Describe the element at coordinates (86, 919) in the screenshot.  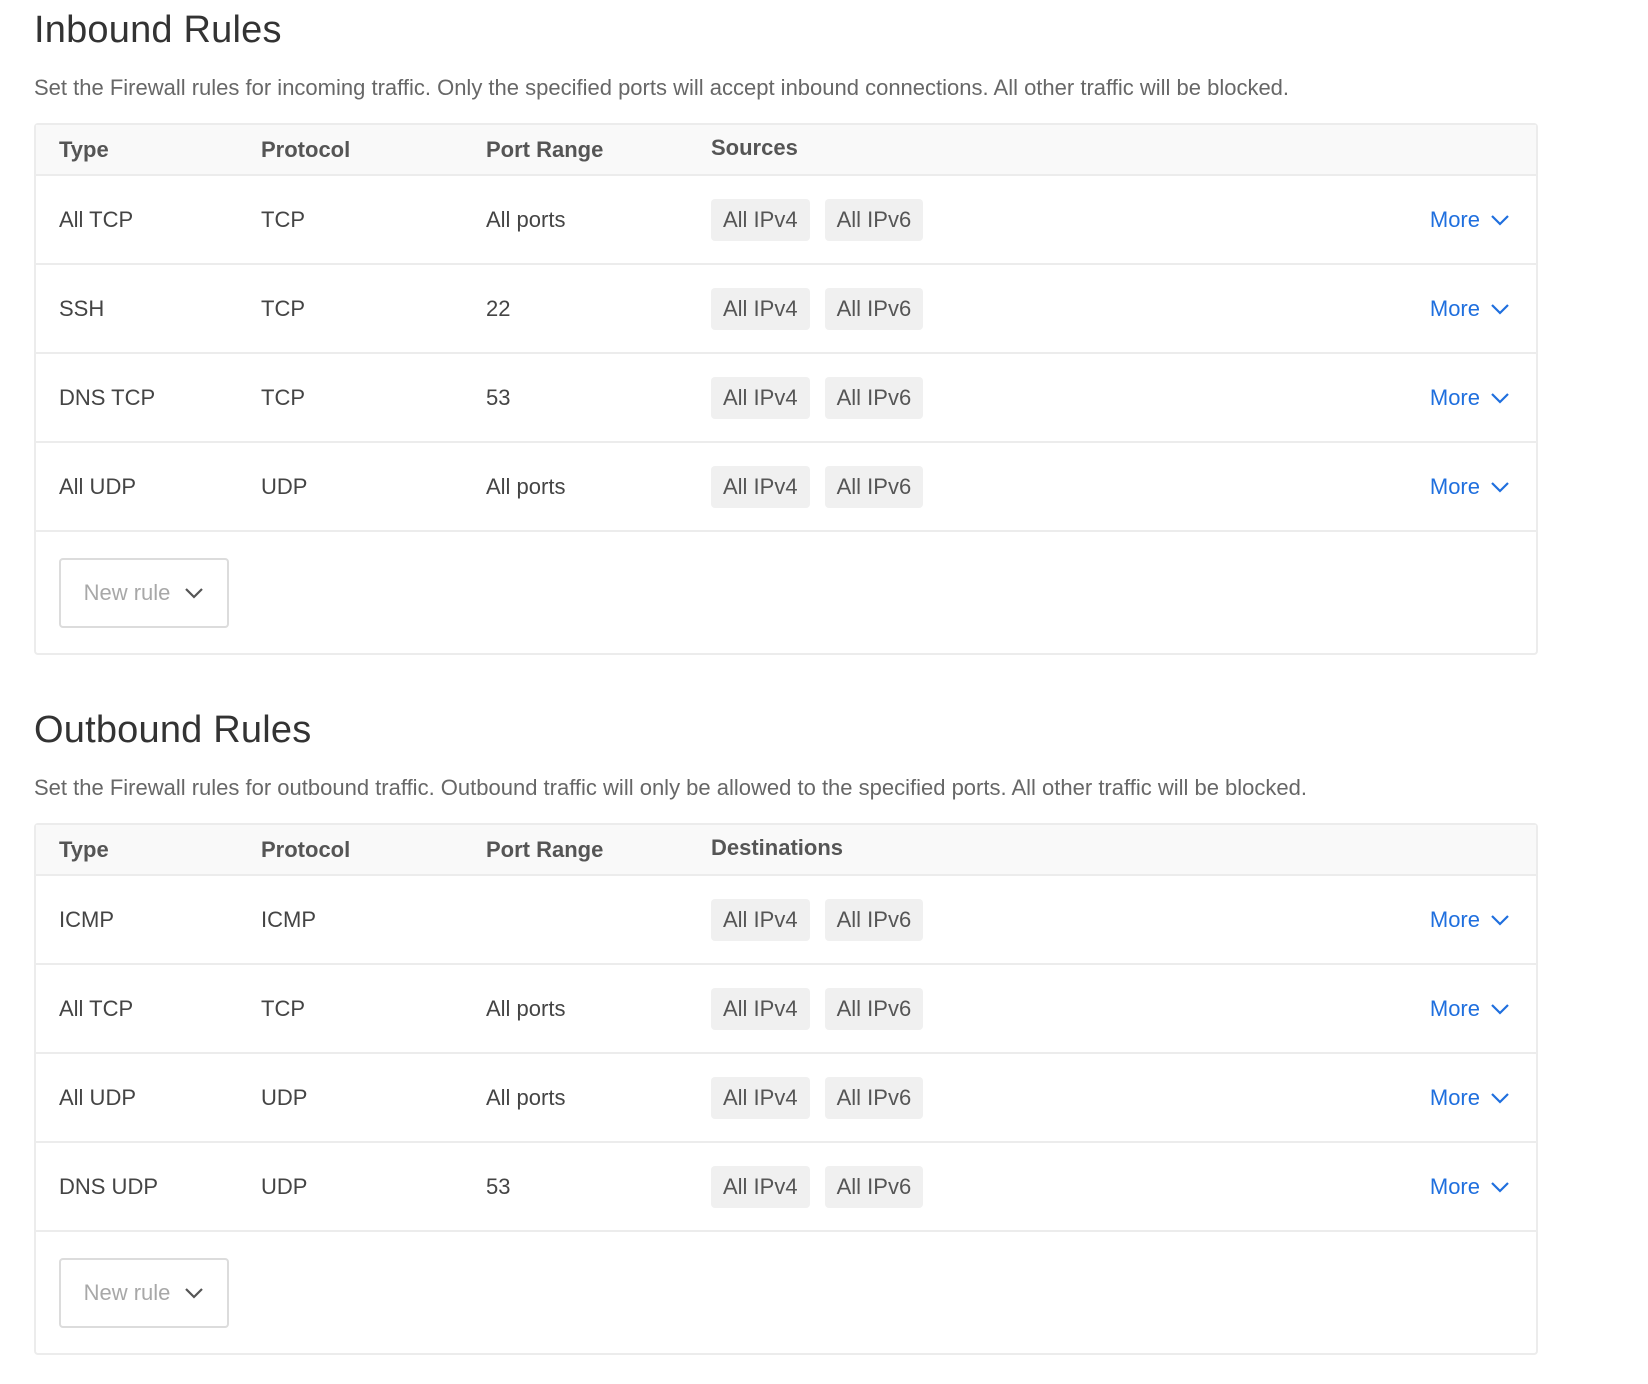
I see `rule-type: ICMP` at that location.